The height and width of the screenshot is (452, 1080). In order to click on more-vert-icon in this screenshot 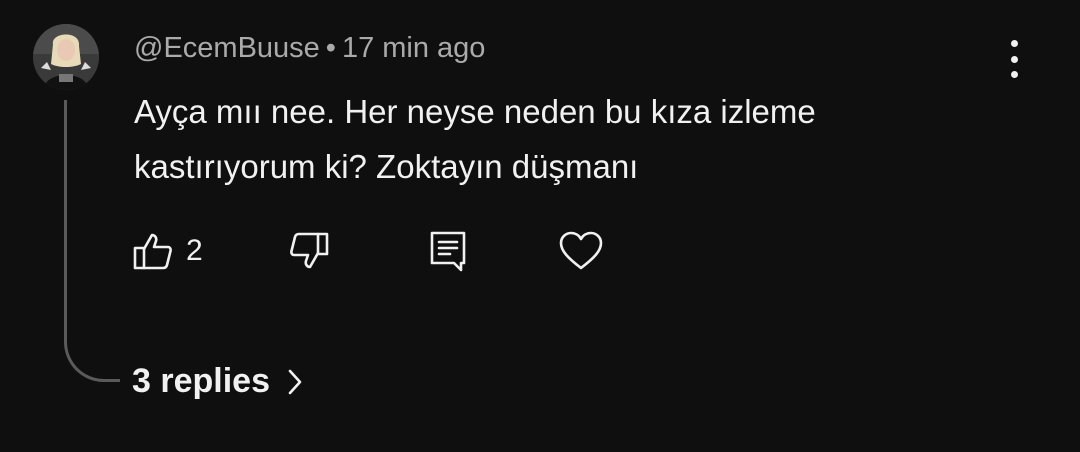, I will do `click(1014, 59)`.